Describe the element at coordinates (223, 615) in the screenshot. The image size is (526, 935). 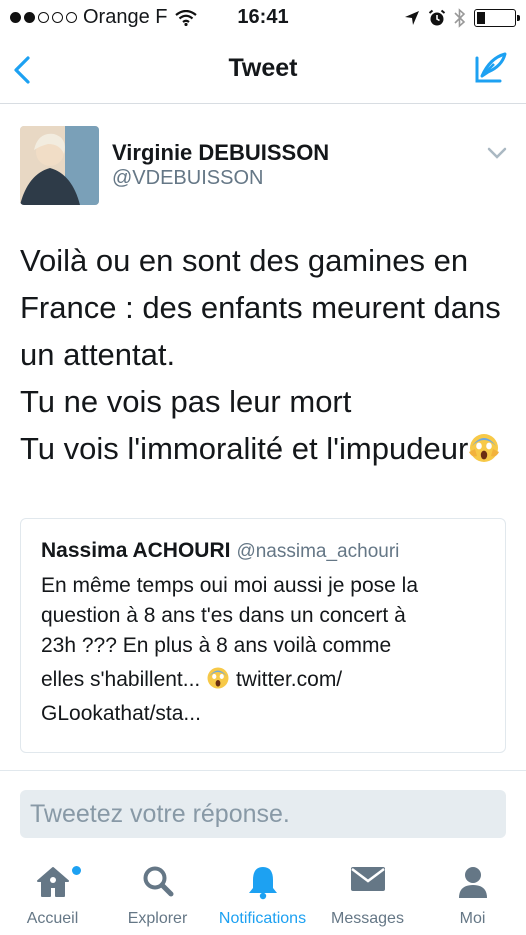
I see `quoted-line: question à 8 ans t'es dans un concert à` at that location.